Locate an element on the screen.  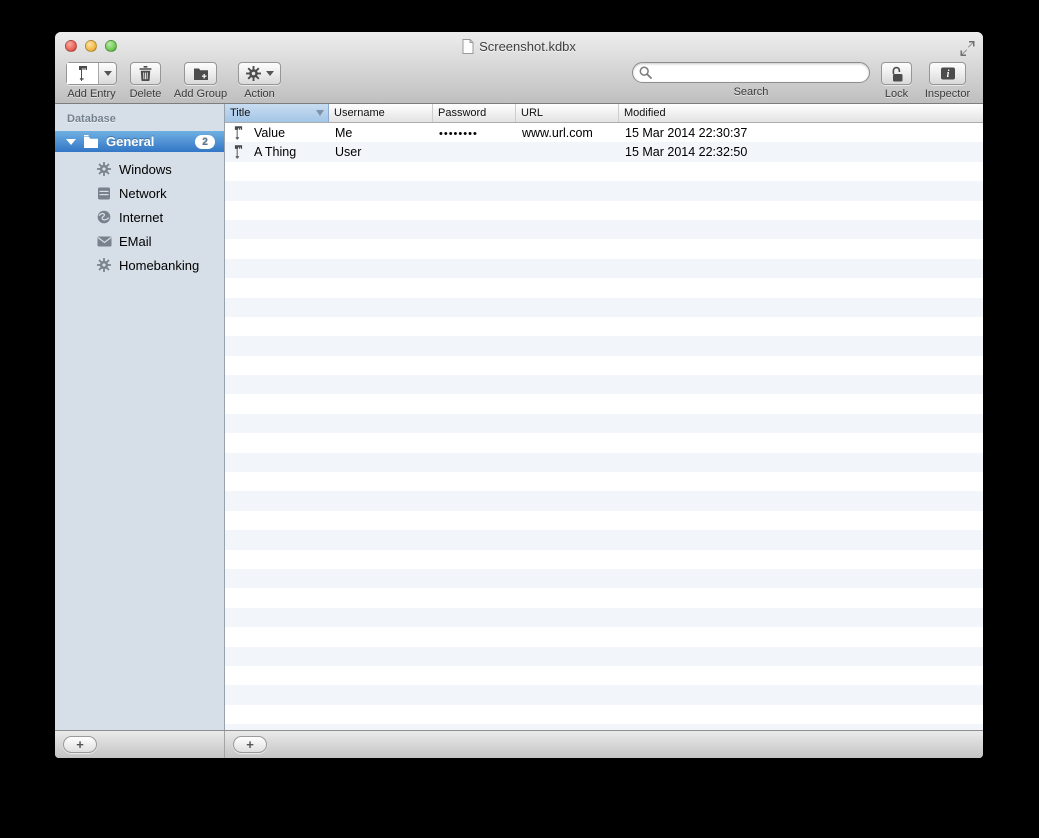
action-label: Action is located at coordinates (259, 94).